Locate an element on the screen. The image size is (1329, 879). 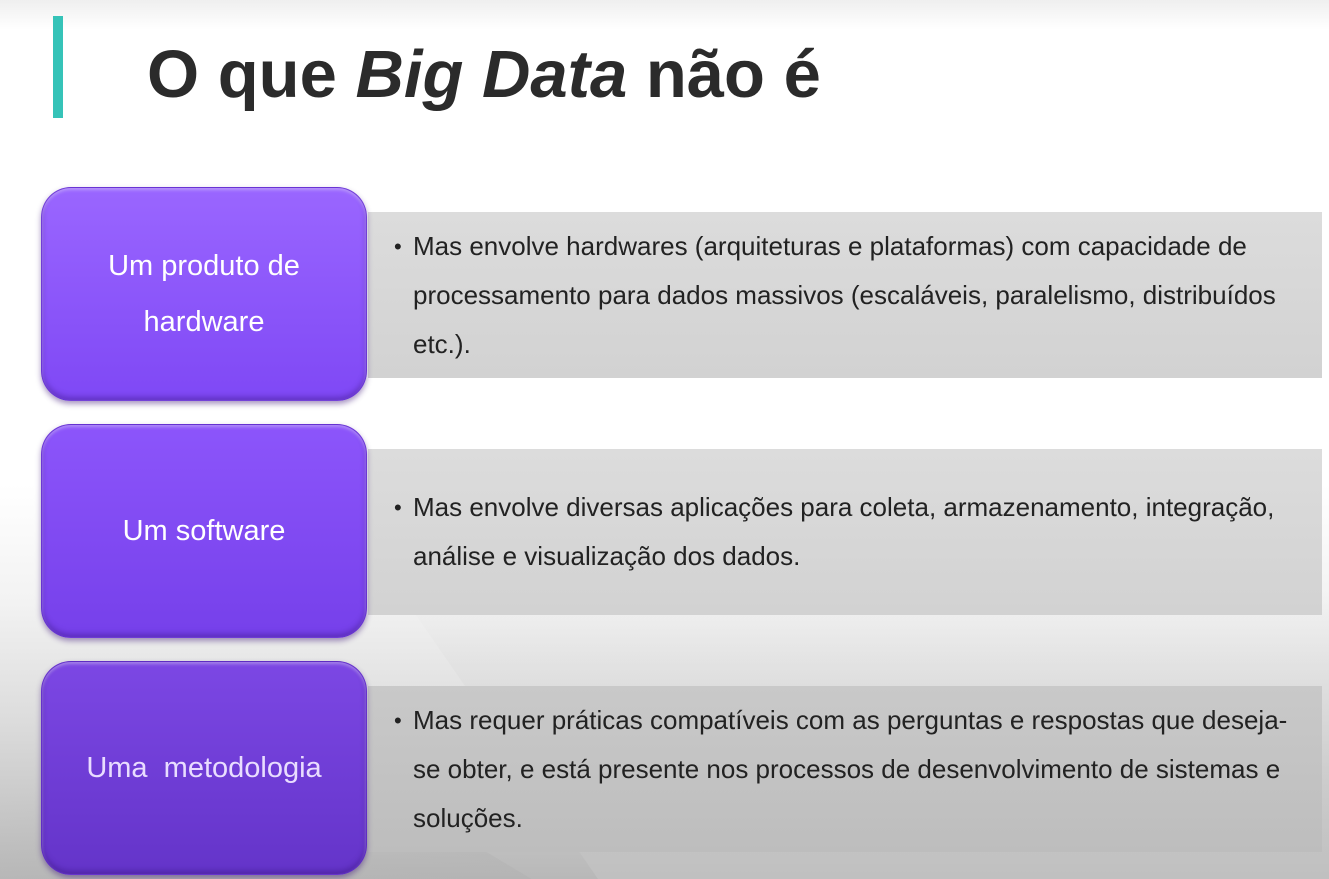
row-1-label: Um produto de hardware is located at coordinates (204, 294).